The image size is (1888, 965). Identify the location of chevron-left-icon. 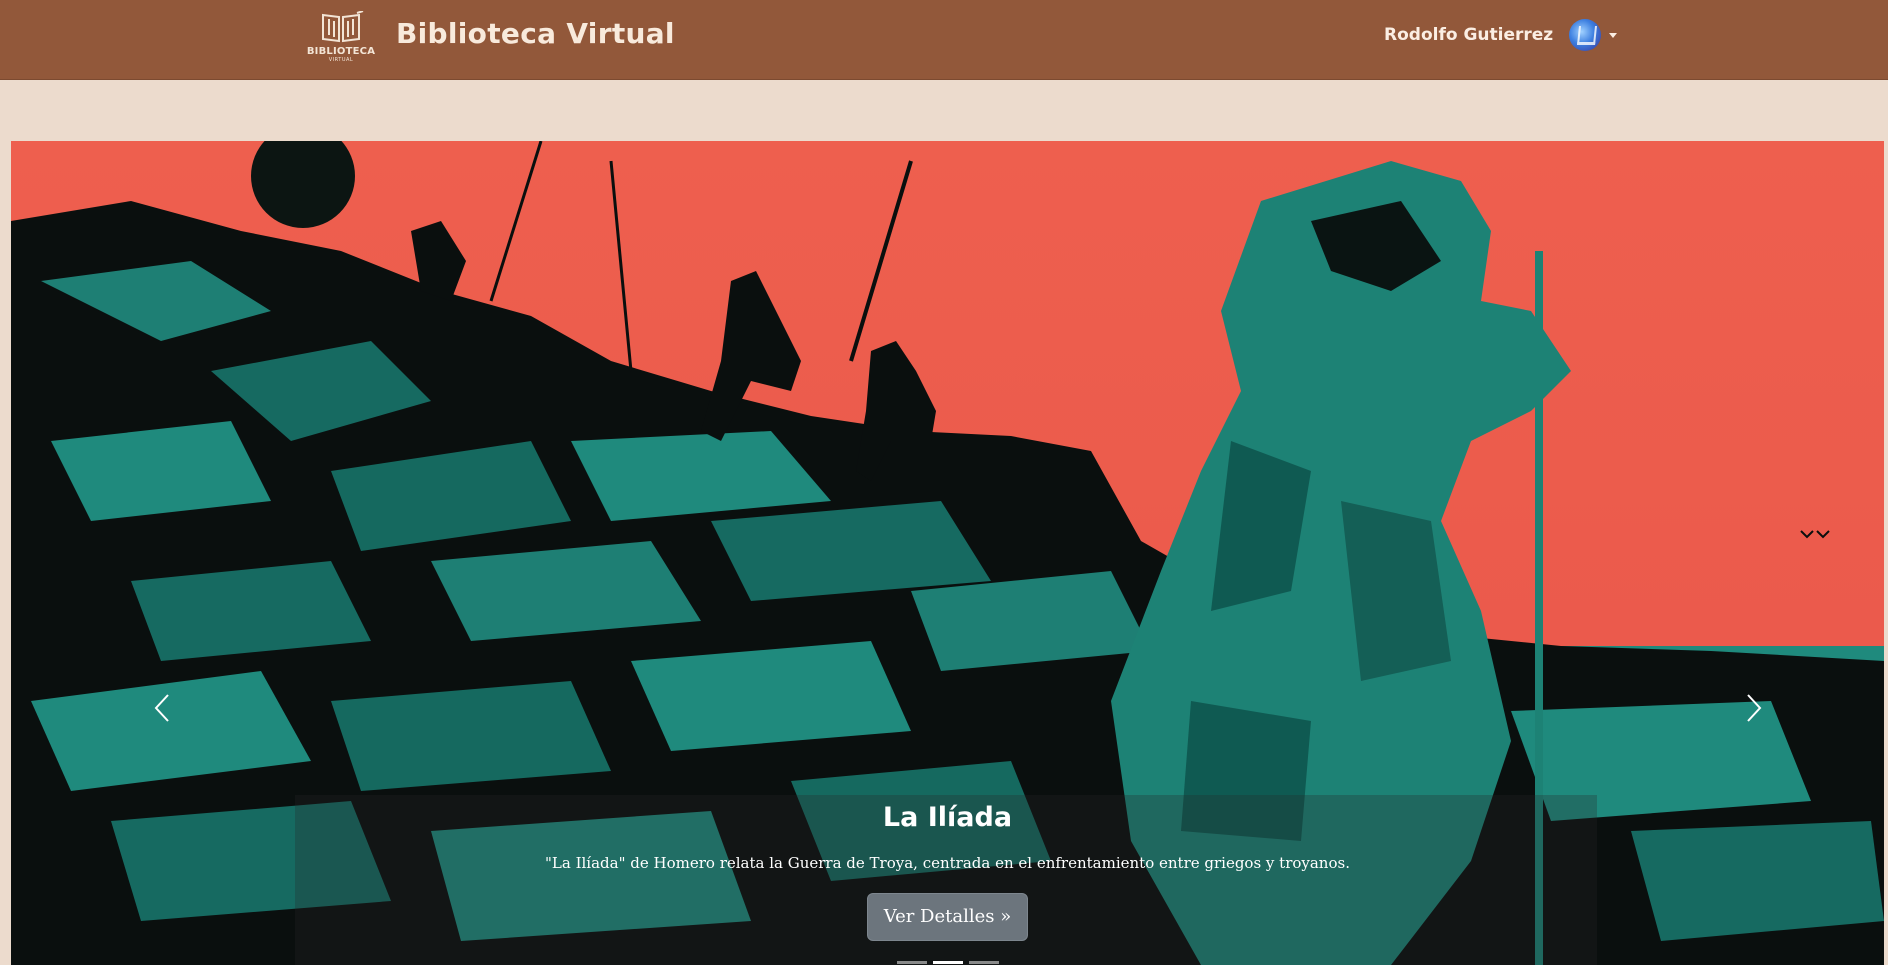
(161, 708).